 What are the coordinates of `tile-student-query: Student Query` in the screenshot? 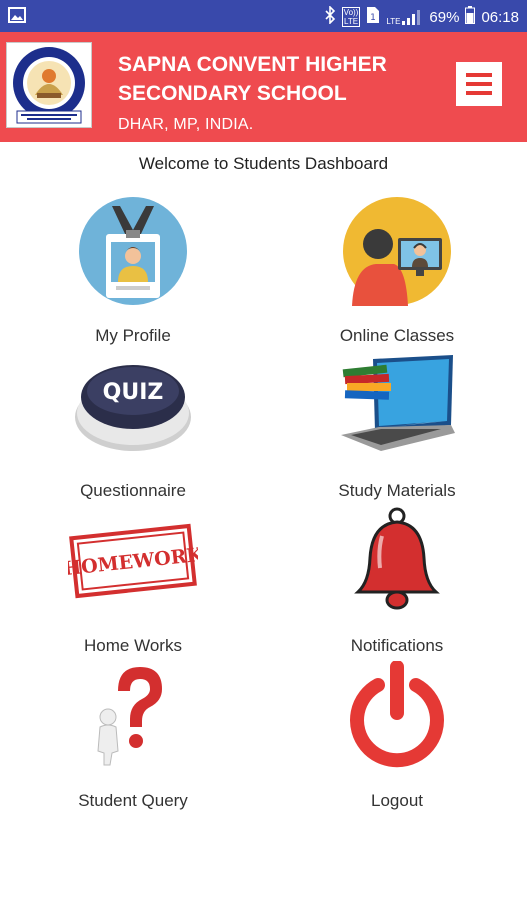 It's located at (133, 736).